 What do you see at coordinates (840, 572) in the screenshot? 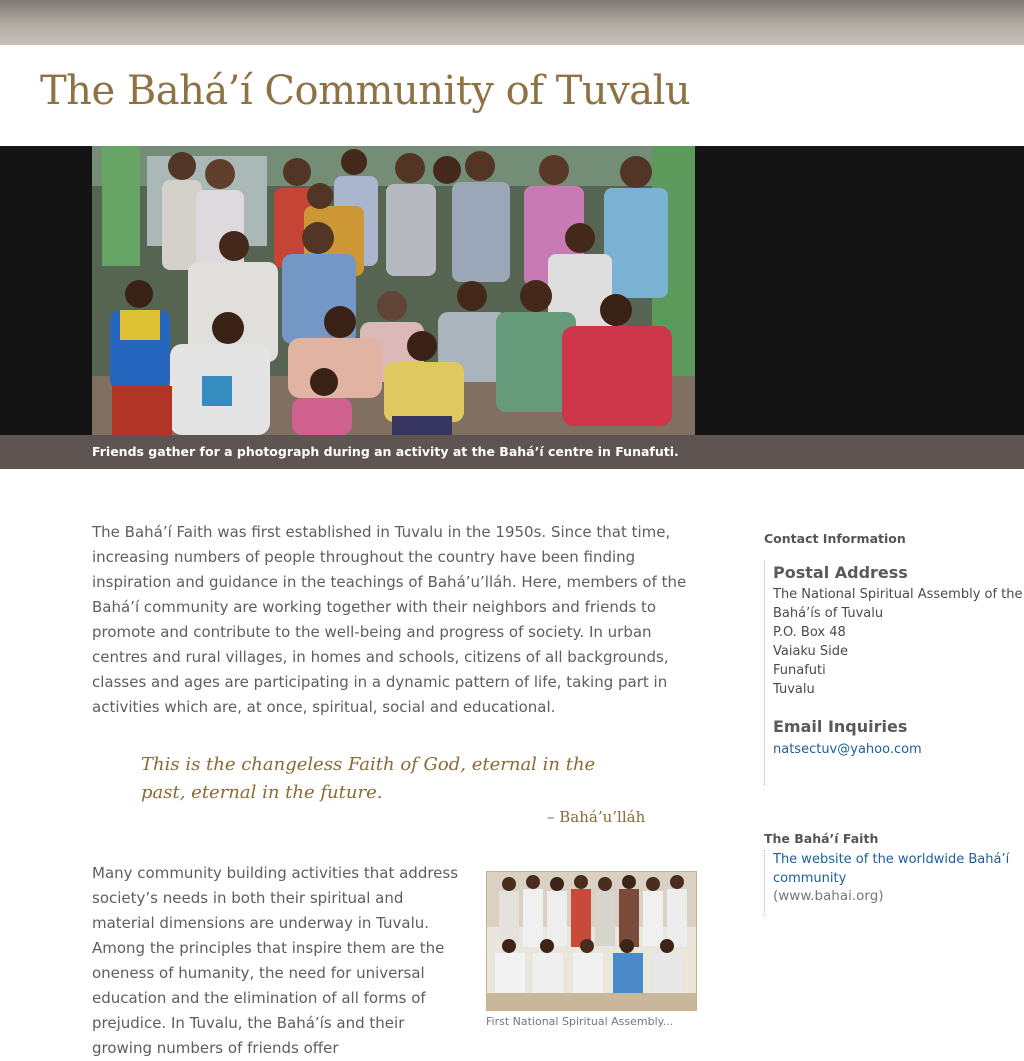
I see `postal-address-heading: Postal Address` at bounding box center [840, 572].